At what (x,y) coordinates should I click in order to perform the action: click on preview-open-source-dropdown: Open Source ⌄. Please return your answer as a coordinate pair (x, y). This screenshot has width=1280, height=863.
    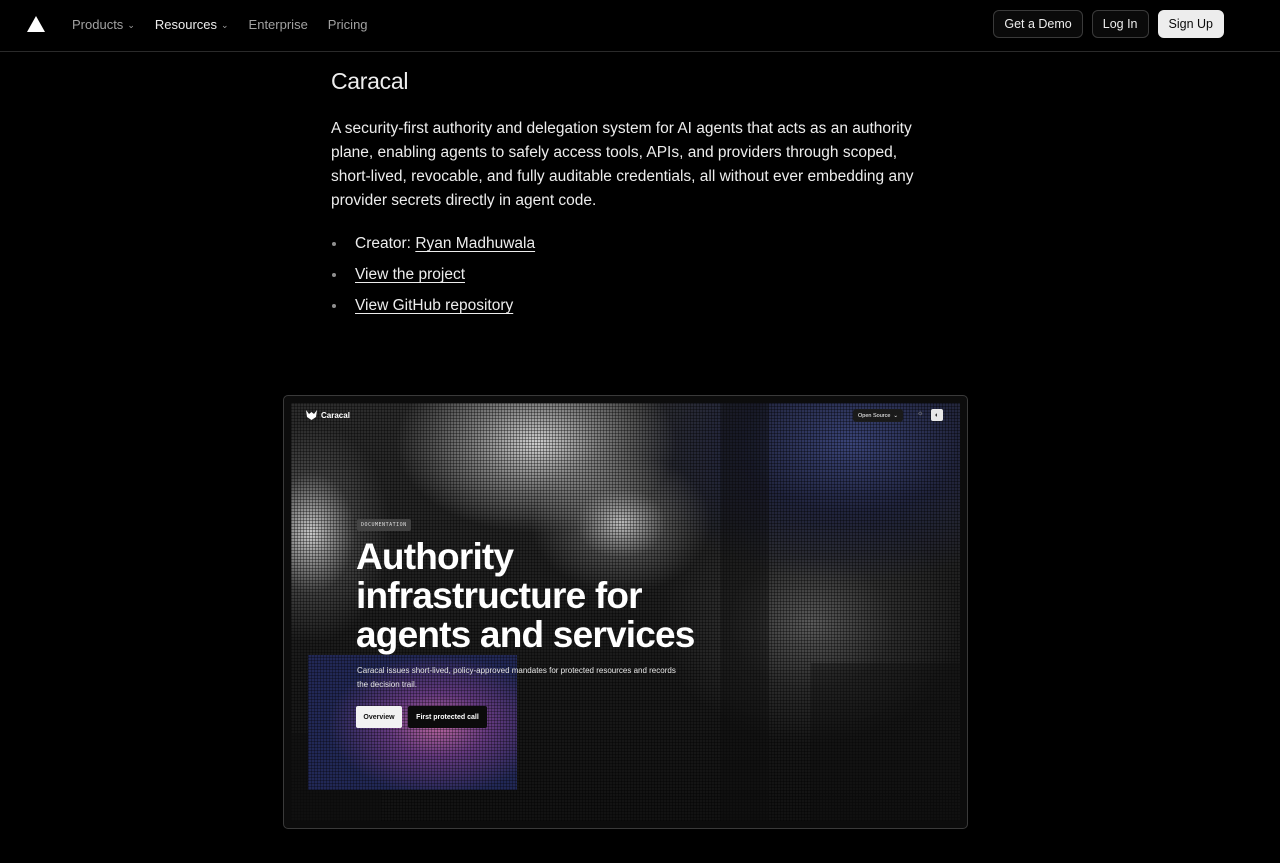
    Looking at the image, I should click on (878, 415).